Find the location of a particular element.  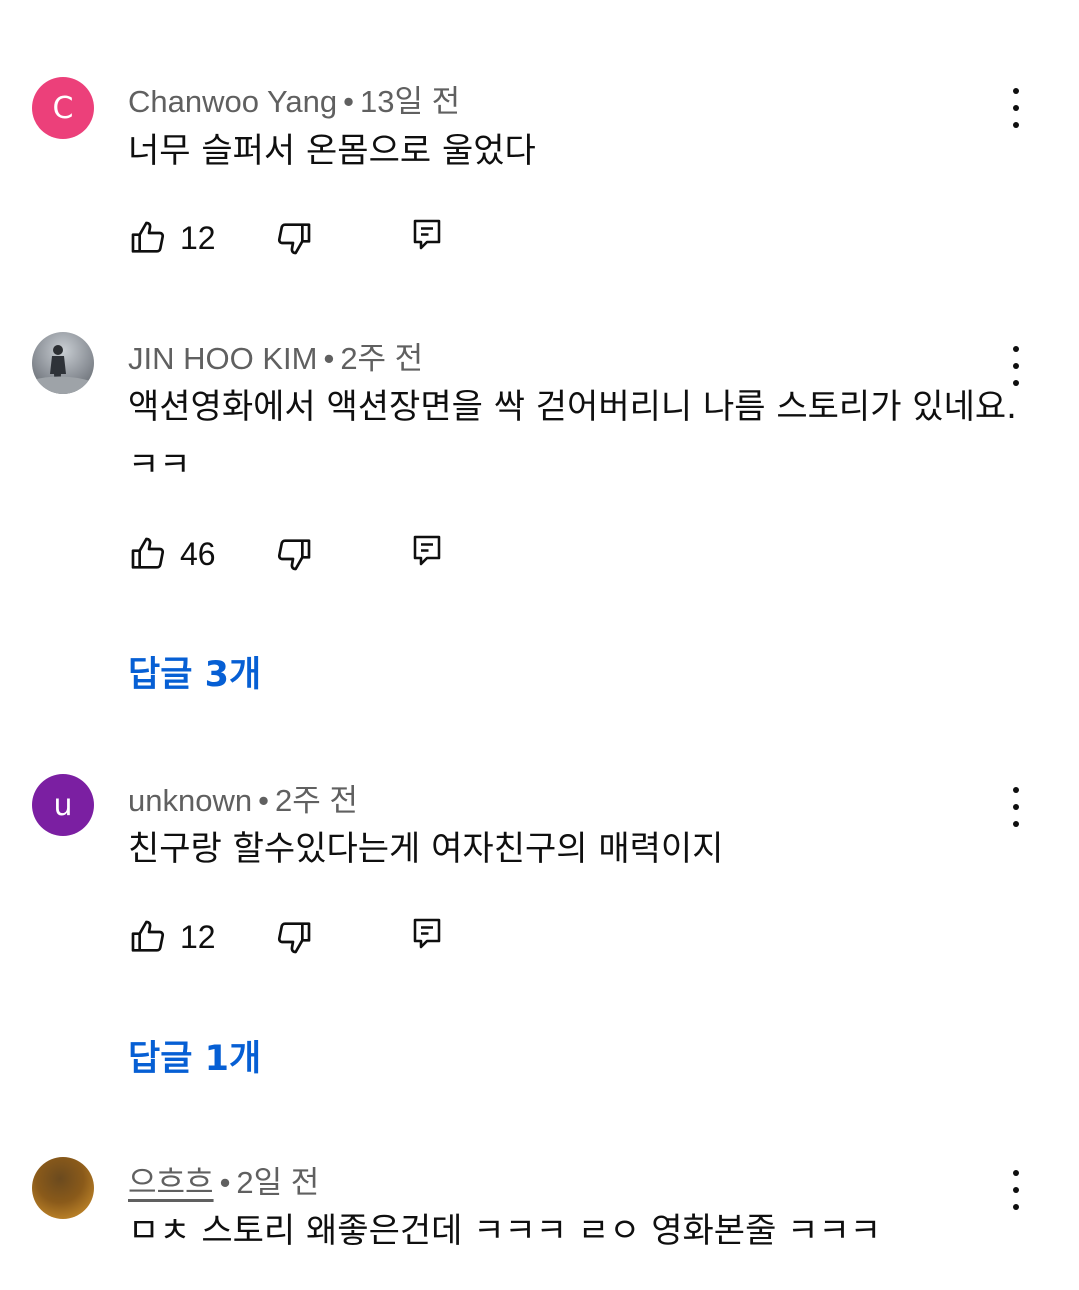

author-name: JIN HOO KIM is located at coordinates (222, 358).